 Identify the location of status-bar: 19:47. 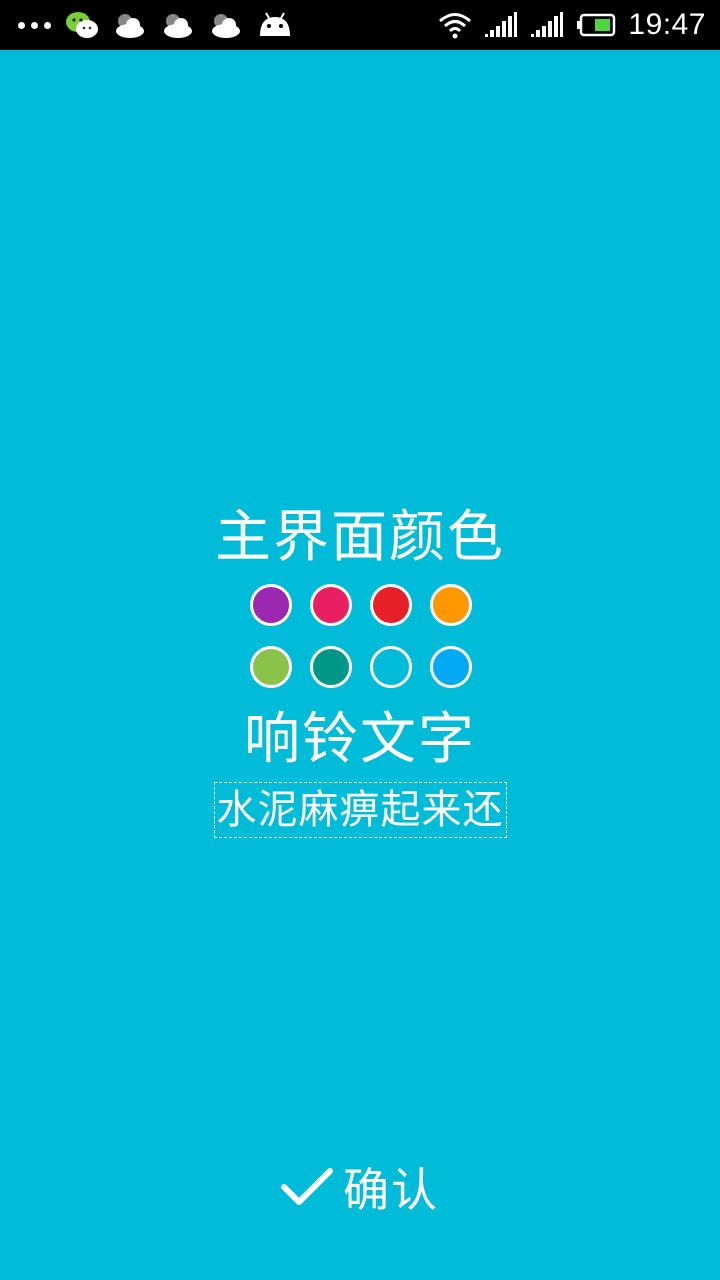
(360, 25).